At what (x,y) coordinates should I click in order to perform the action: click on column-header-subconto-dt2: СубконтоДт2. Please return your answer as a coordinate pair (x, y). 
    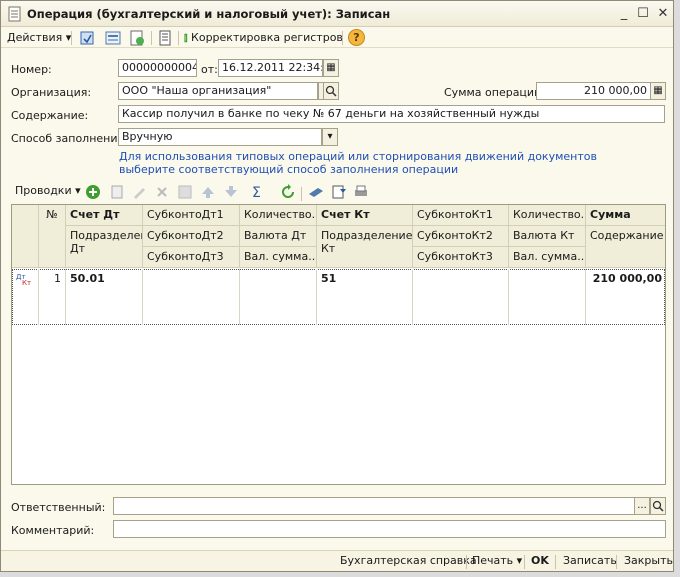
    Looking at the image, I should click on (191, 236).